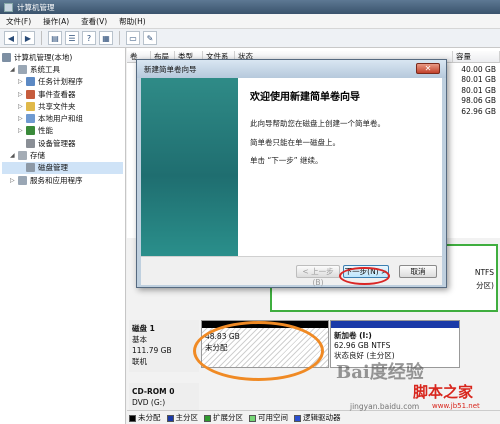  I want to click on wizard-footer: < 上一步(B) 下一步(N) > 取消, so click(291, 271).